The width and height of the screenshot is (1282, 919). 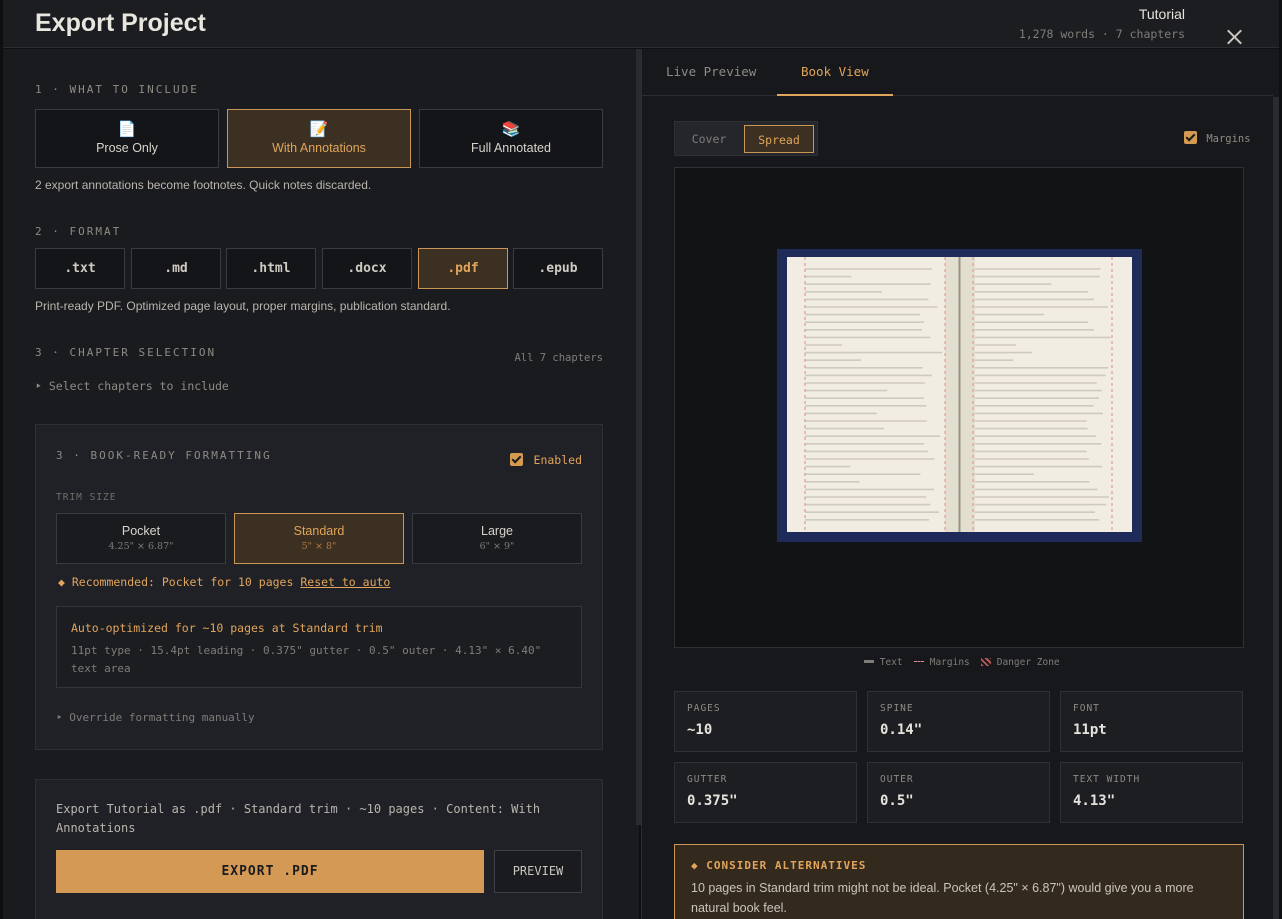 What do you see at coordinates (700, 730) in the screenshot?
I see `stat-value: ~10` at bounding box center [700, 730].